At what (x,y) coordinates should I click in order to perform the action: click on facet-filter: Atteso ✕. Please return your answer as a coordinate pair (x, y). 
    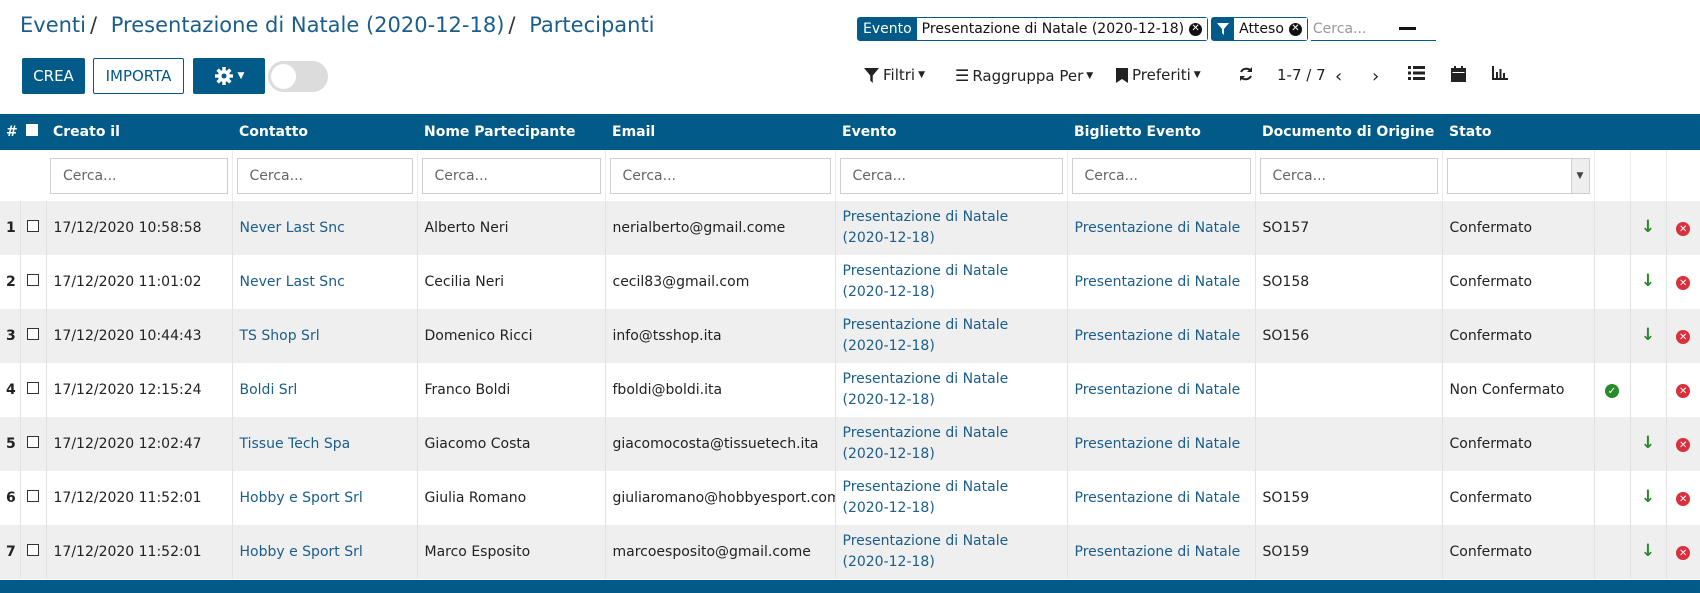
    Looking at the image, I should click on (1259, 29).